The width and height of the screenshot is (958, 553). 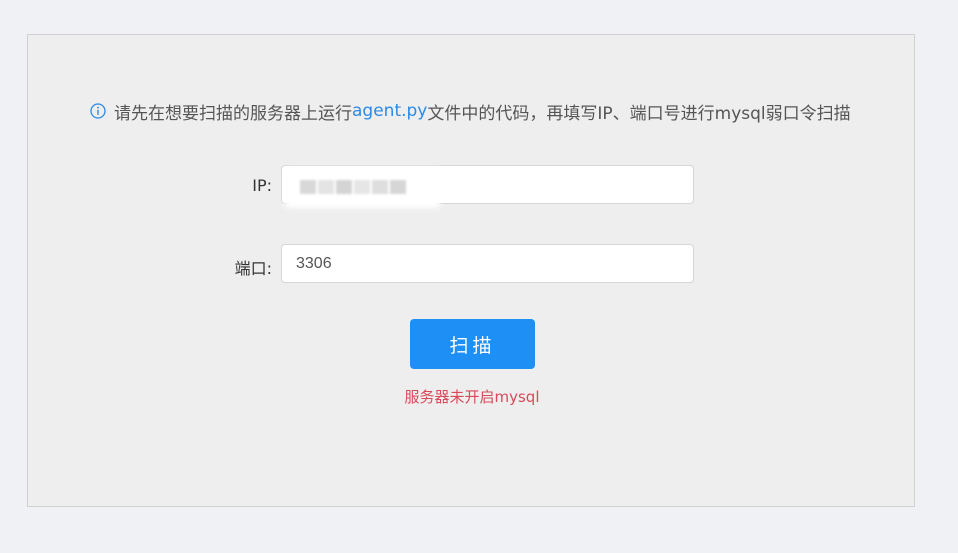 I want to click on scan-button: 扫描, so click(x=472, y=344).